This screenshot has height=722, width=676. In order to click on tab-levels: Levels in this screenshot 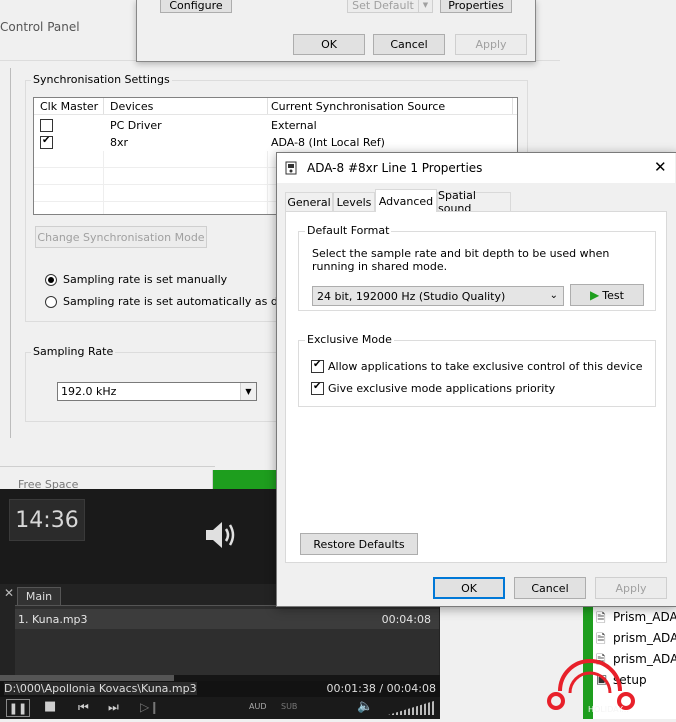, I will do `click(354, 201)`.